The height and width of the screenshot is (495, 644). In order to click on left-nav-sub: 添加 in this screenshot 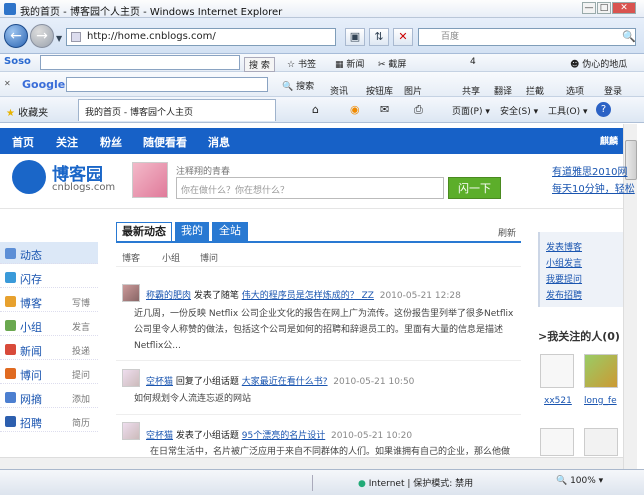, I will do `click(81, 398)`.